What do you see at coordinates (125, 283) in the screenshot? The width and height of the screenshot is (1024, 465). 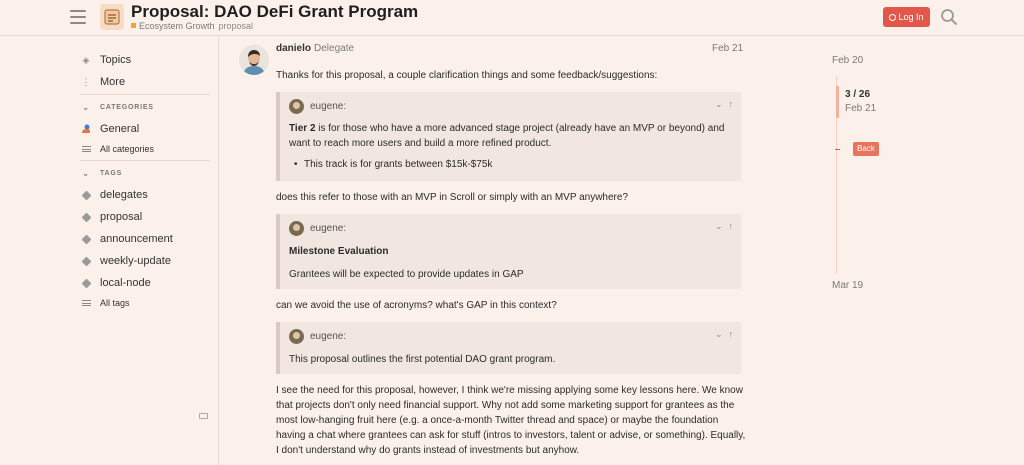 I see `sidebar-item-label: local-node` at bounding box center [125, 283].